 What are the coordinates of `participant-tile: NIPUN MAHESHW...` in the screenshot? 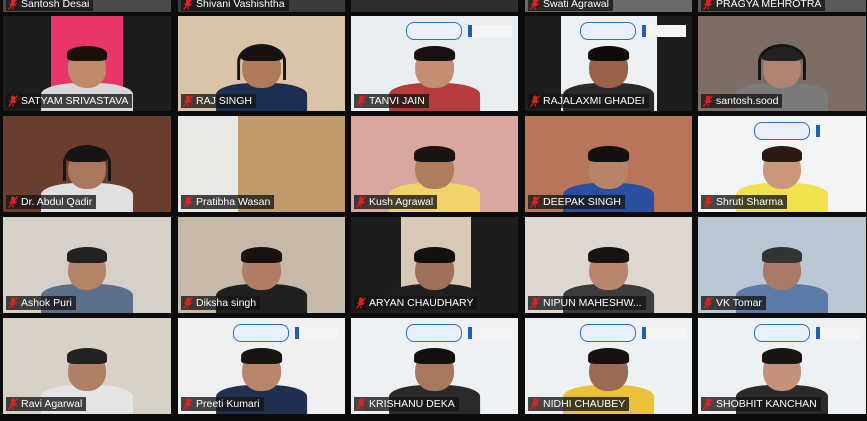 It's located at (608, 265).